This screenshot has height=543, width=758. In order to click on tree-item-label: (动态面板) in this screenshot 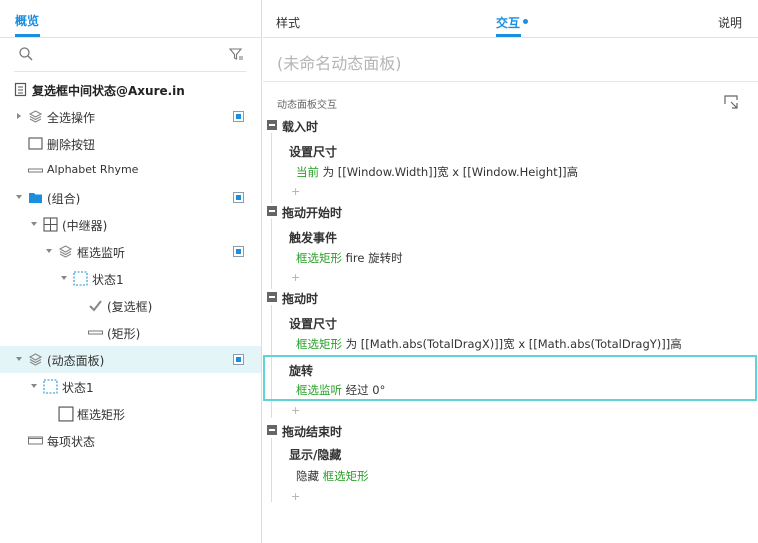, I will do `click(76, 361)`.